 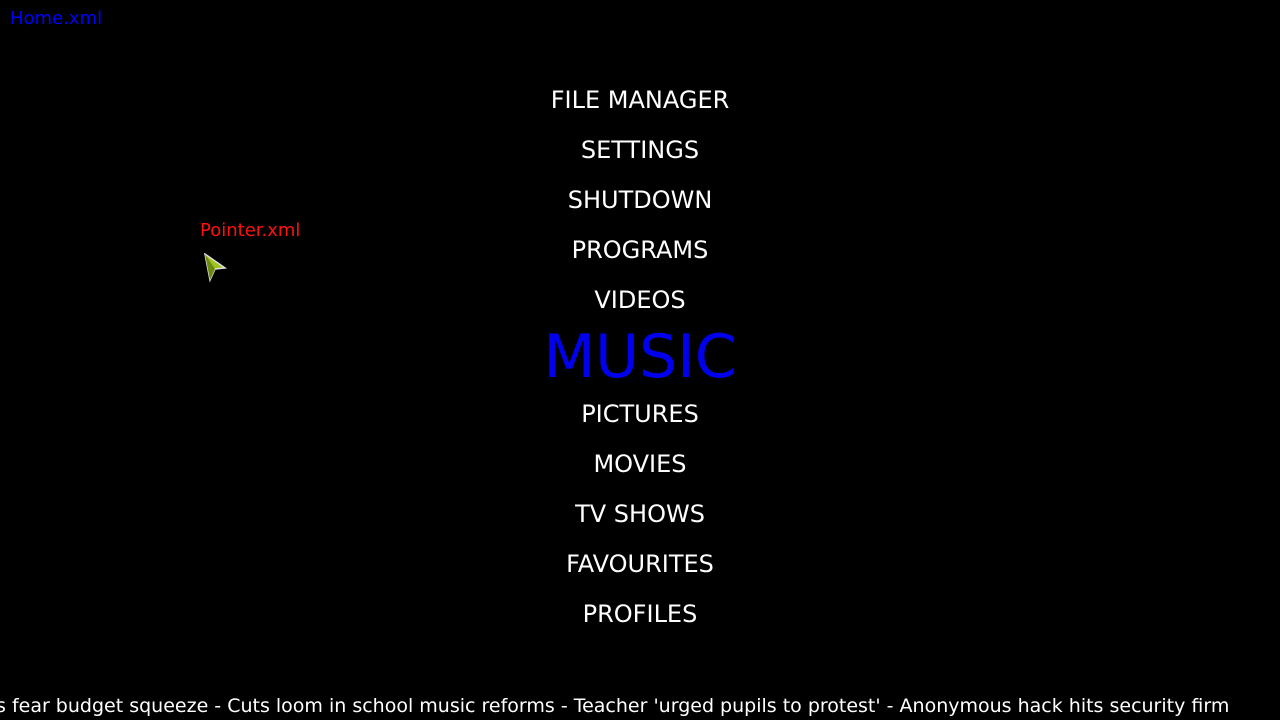 What do you see at coordinates (640, 464) in the screenshot?
I see `menu-item-movies: MOVIES` at bounding box center [640, 464].